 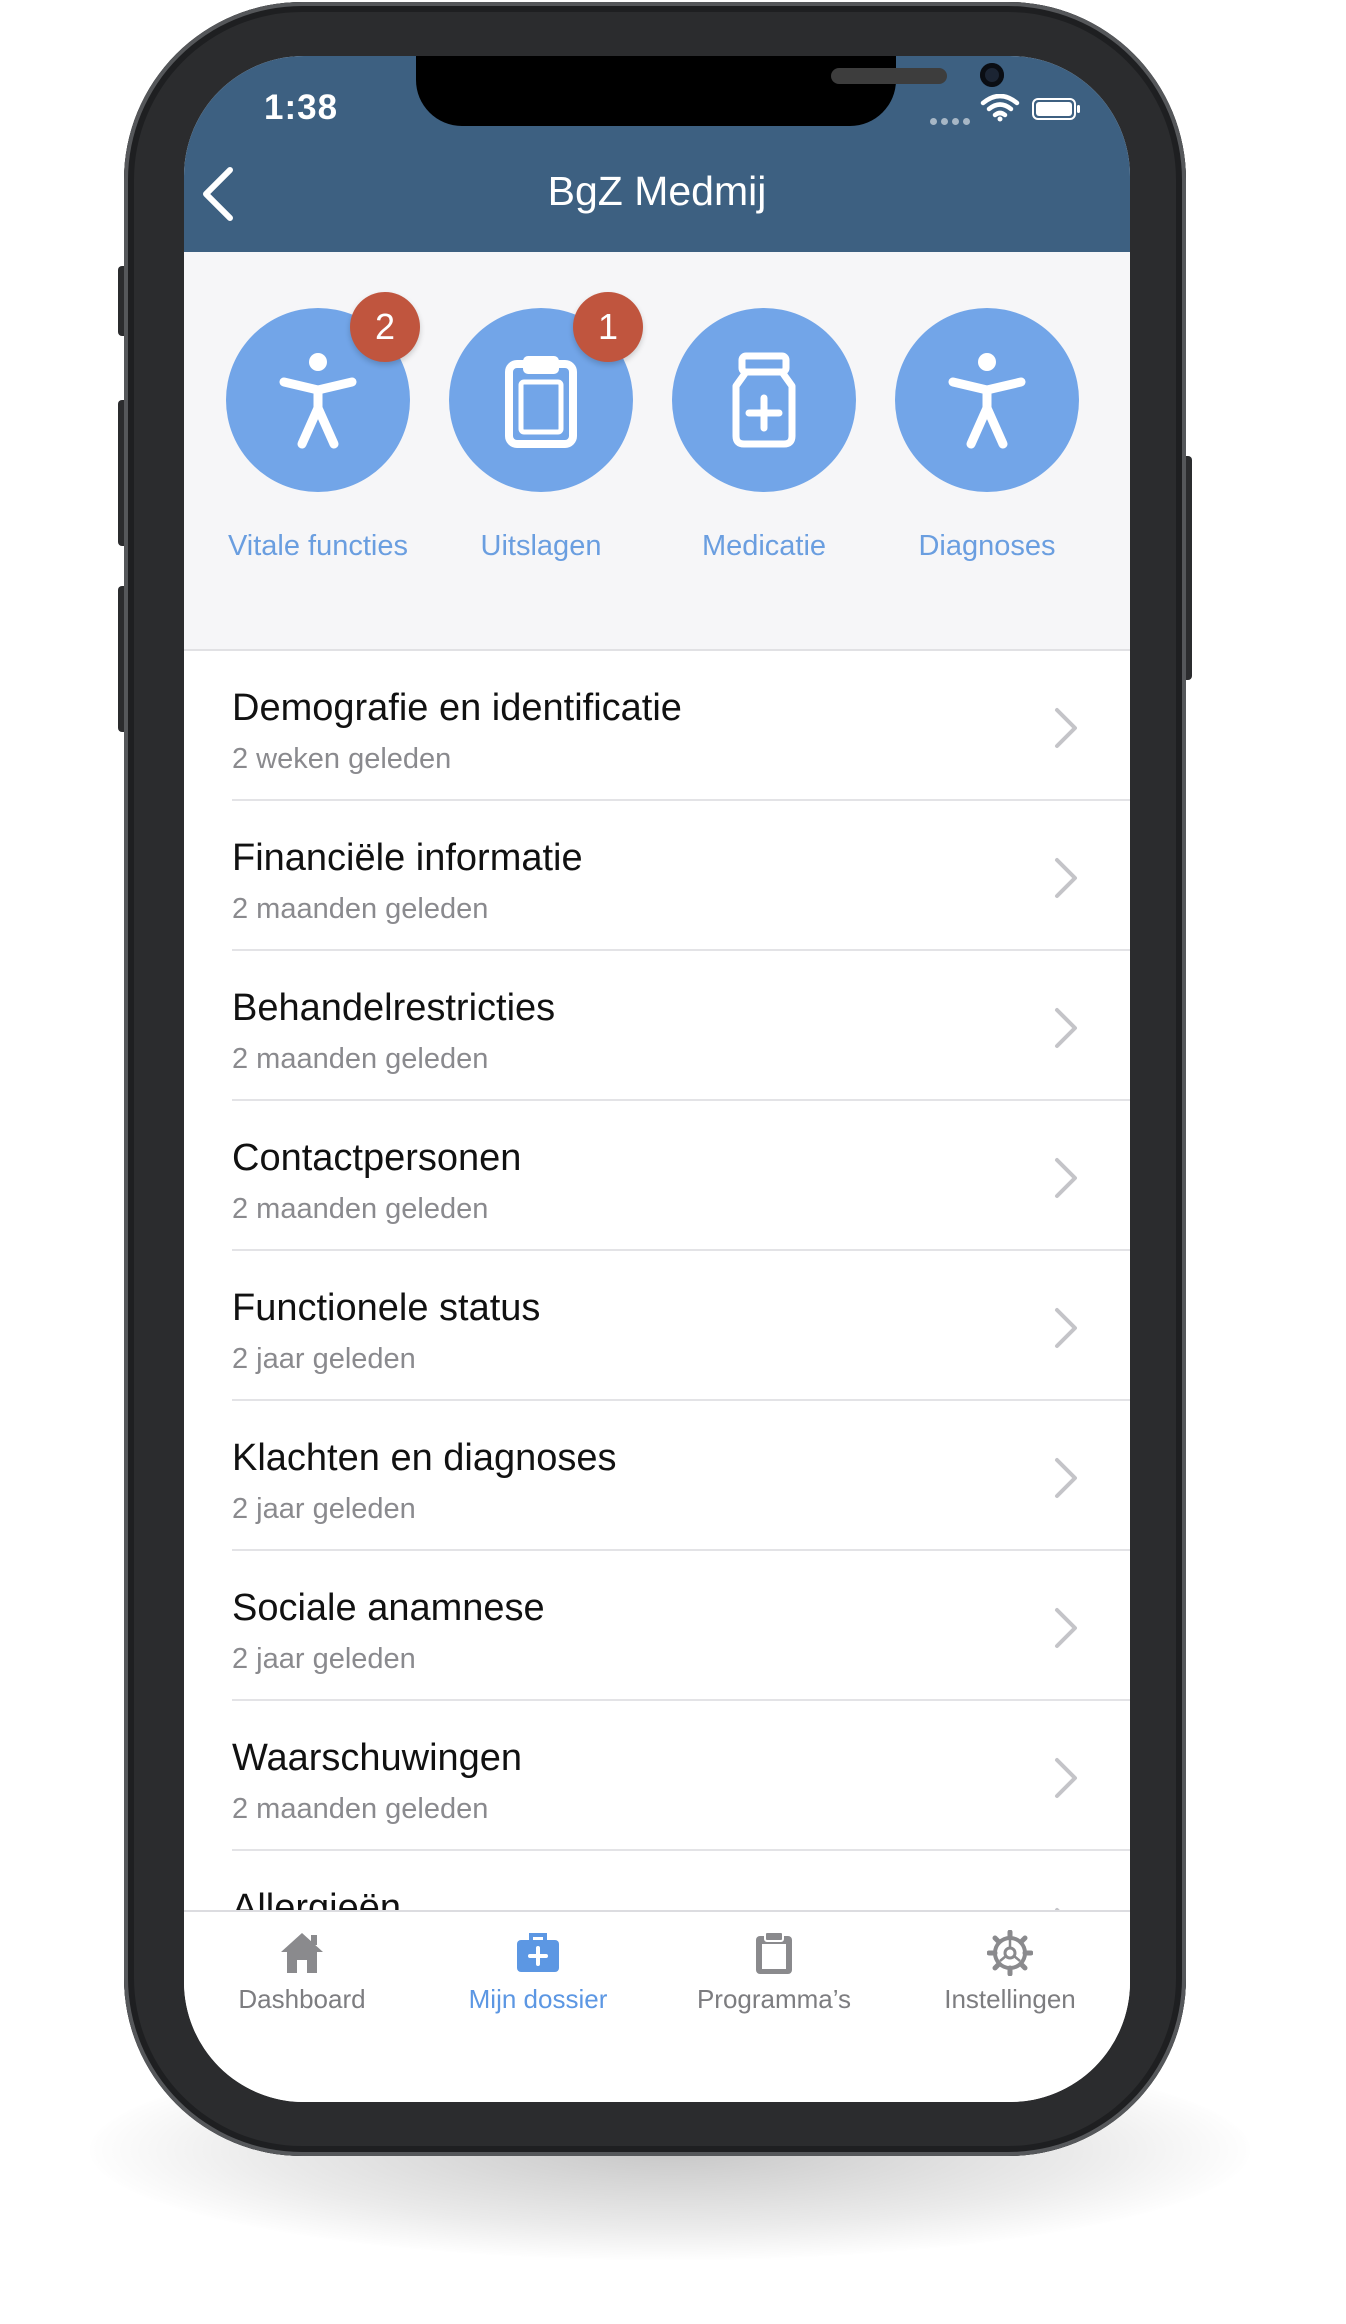 What do you see at coordinates (710, 91) in the screenshot?
I see `device-notch` at bounding box center [710, 91].